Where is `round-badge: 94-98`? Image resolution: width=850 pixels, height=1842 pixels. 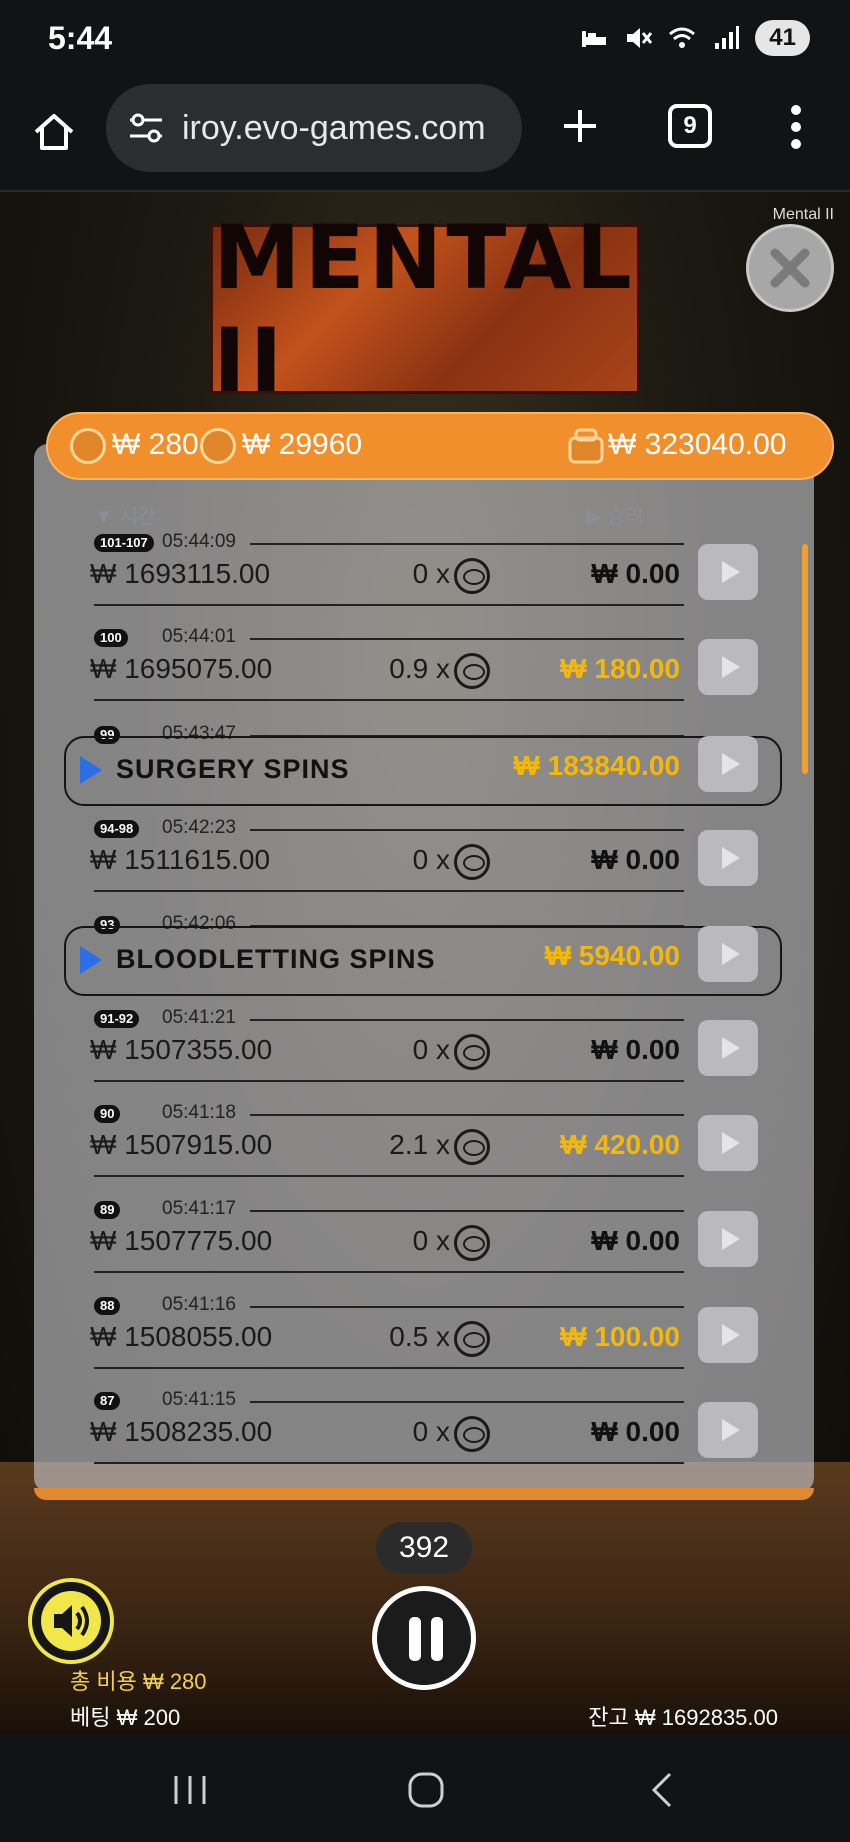 round-badge: 94-98 is located at coordinates (117, 829).